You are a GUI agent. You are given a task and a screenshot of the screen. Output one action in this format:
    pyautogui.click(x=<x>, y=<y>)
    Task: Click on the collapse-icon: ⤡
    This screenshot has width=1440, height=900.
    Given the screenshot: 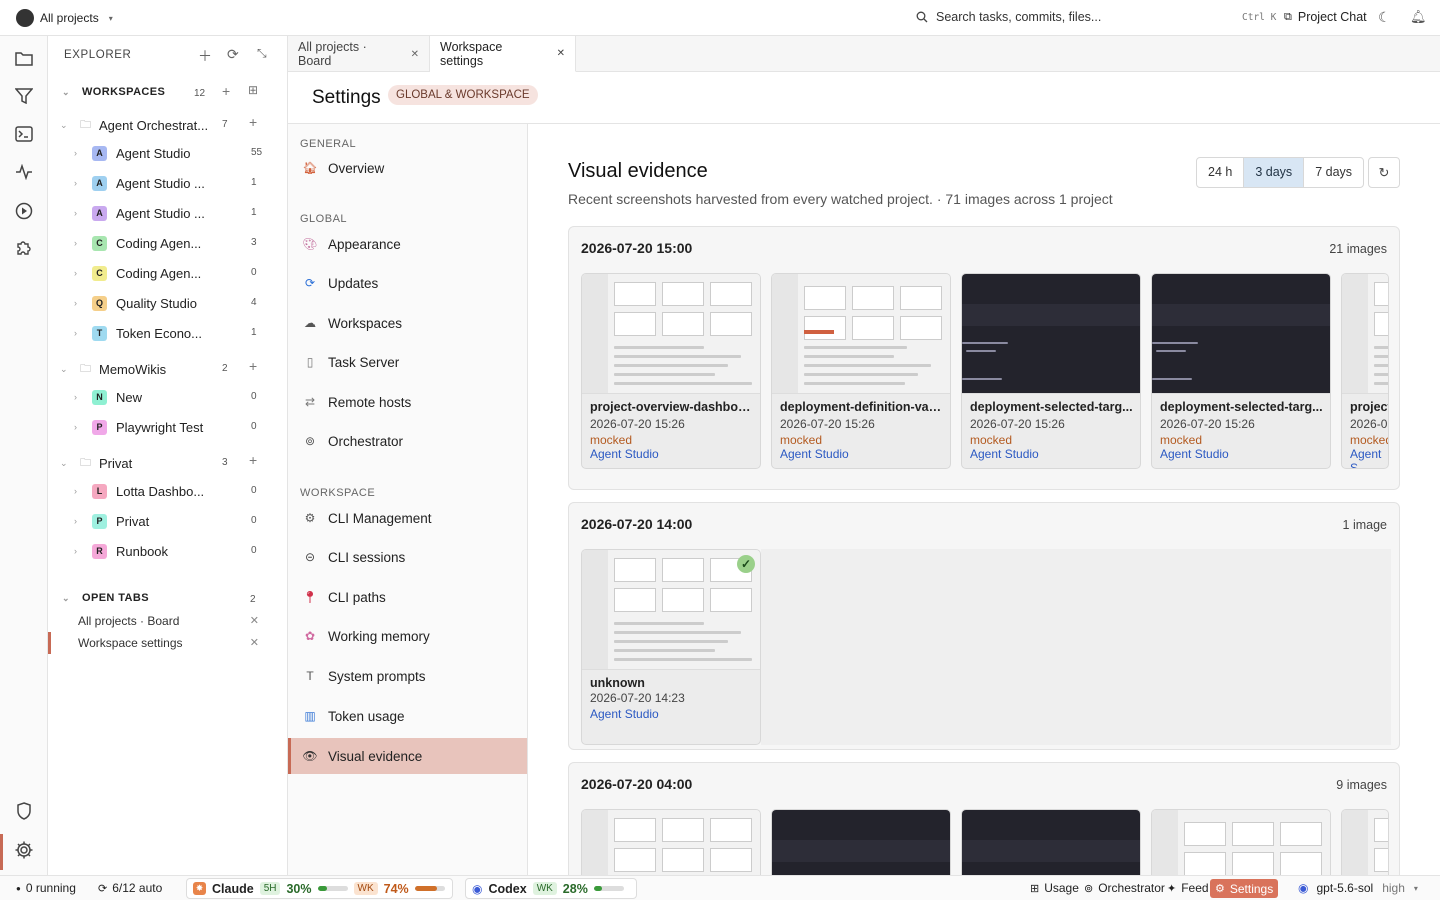 What is the action you would take?
    pyautogui.click(x=262, y=53)
    